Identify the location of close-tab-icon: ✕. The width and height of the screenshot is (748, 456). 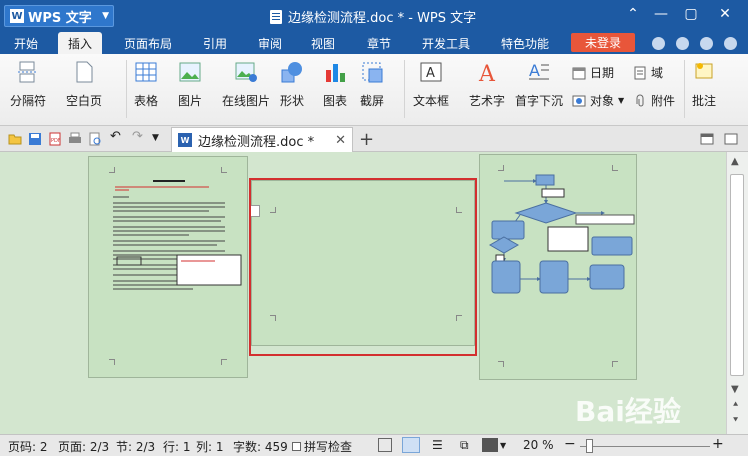
(340, 140).